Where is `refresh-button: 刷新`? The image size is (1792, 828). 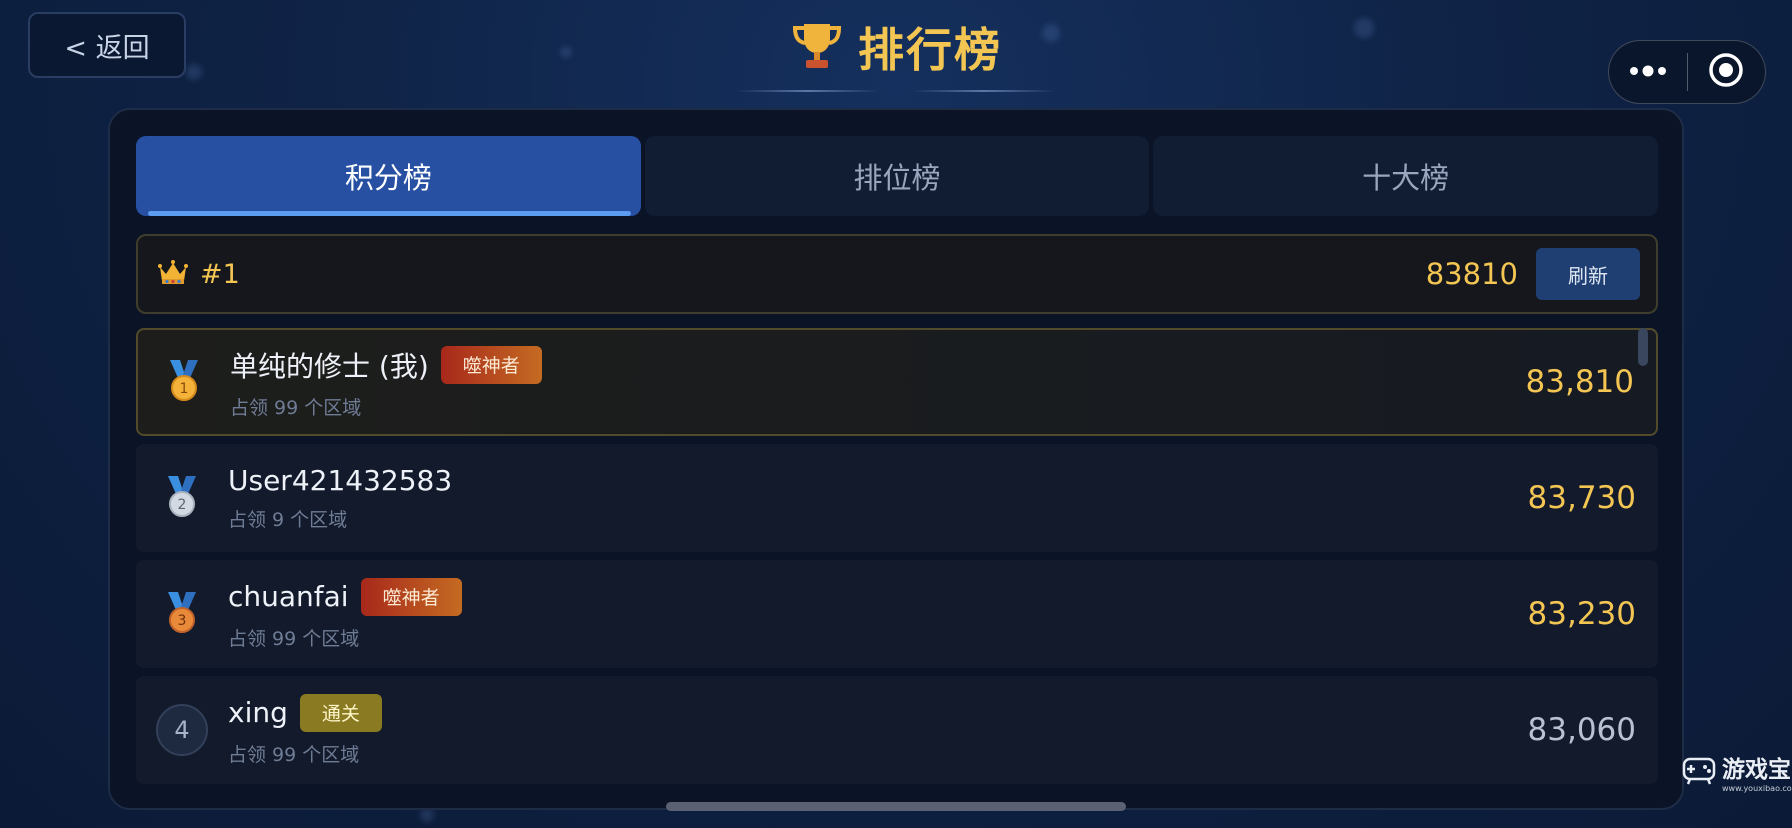
refresh-button: 刷新 is located at coordinates (1588, 274).